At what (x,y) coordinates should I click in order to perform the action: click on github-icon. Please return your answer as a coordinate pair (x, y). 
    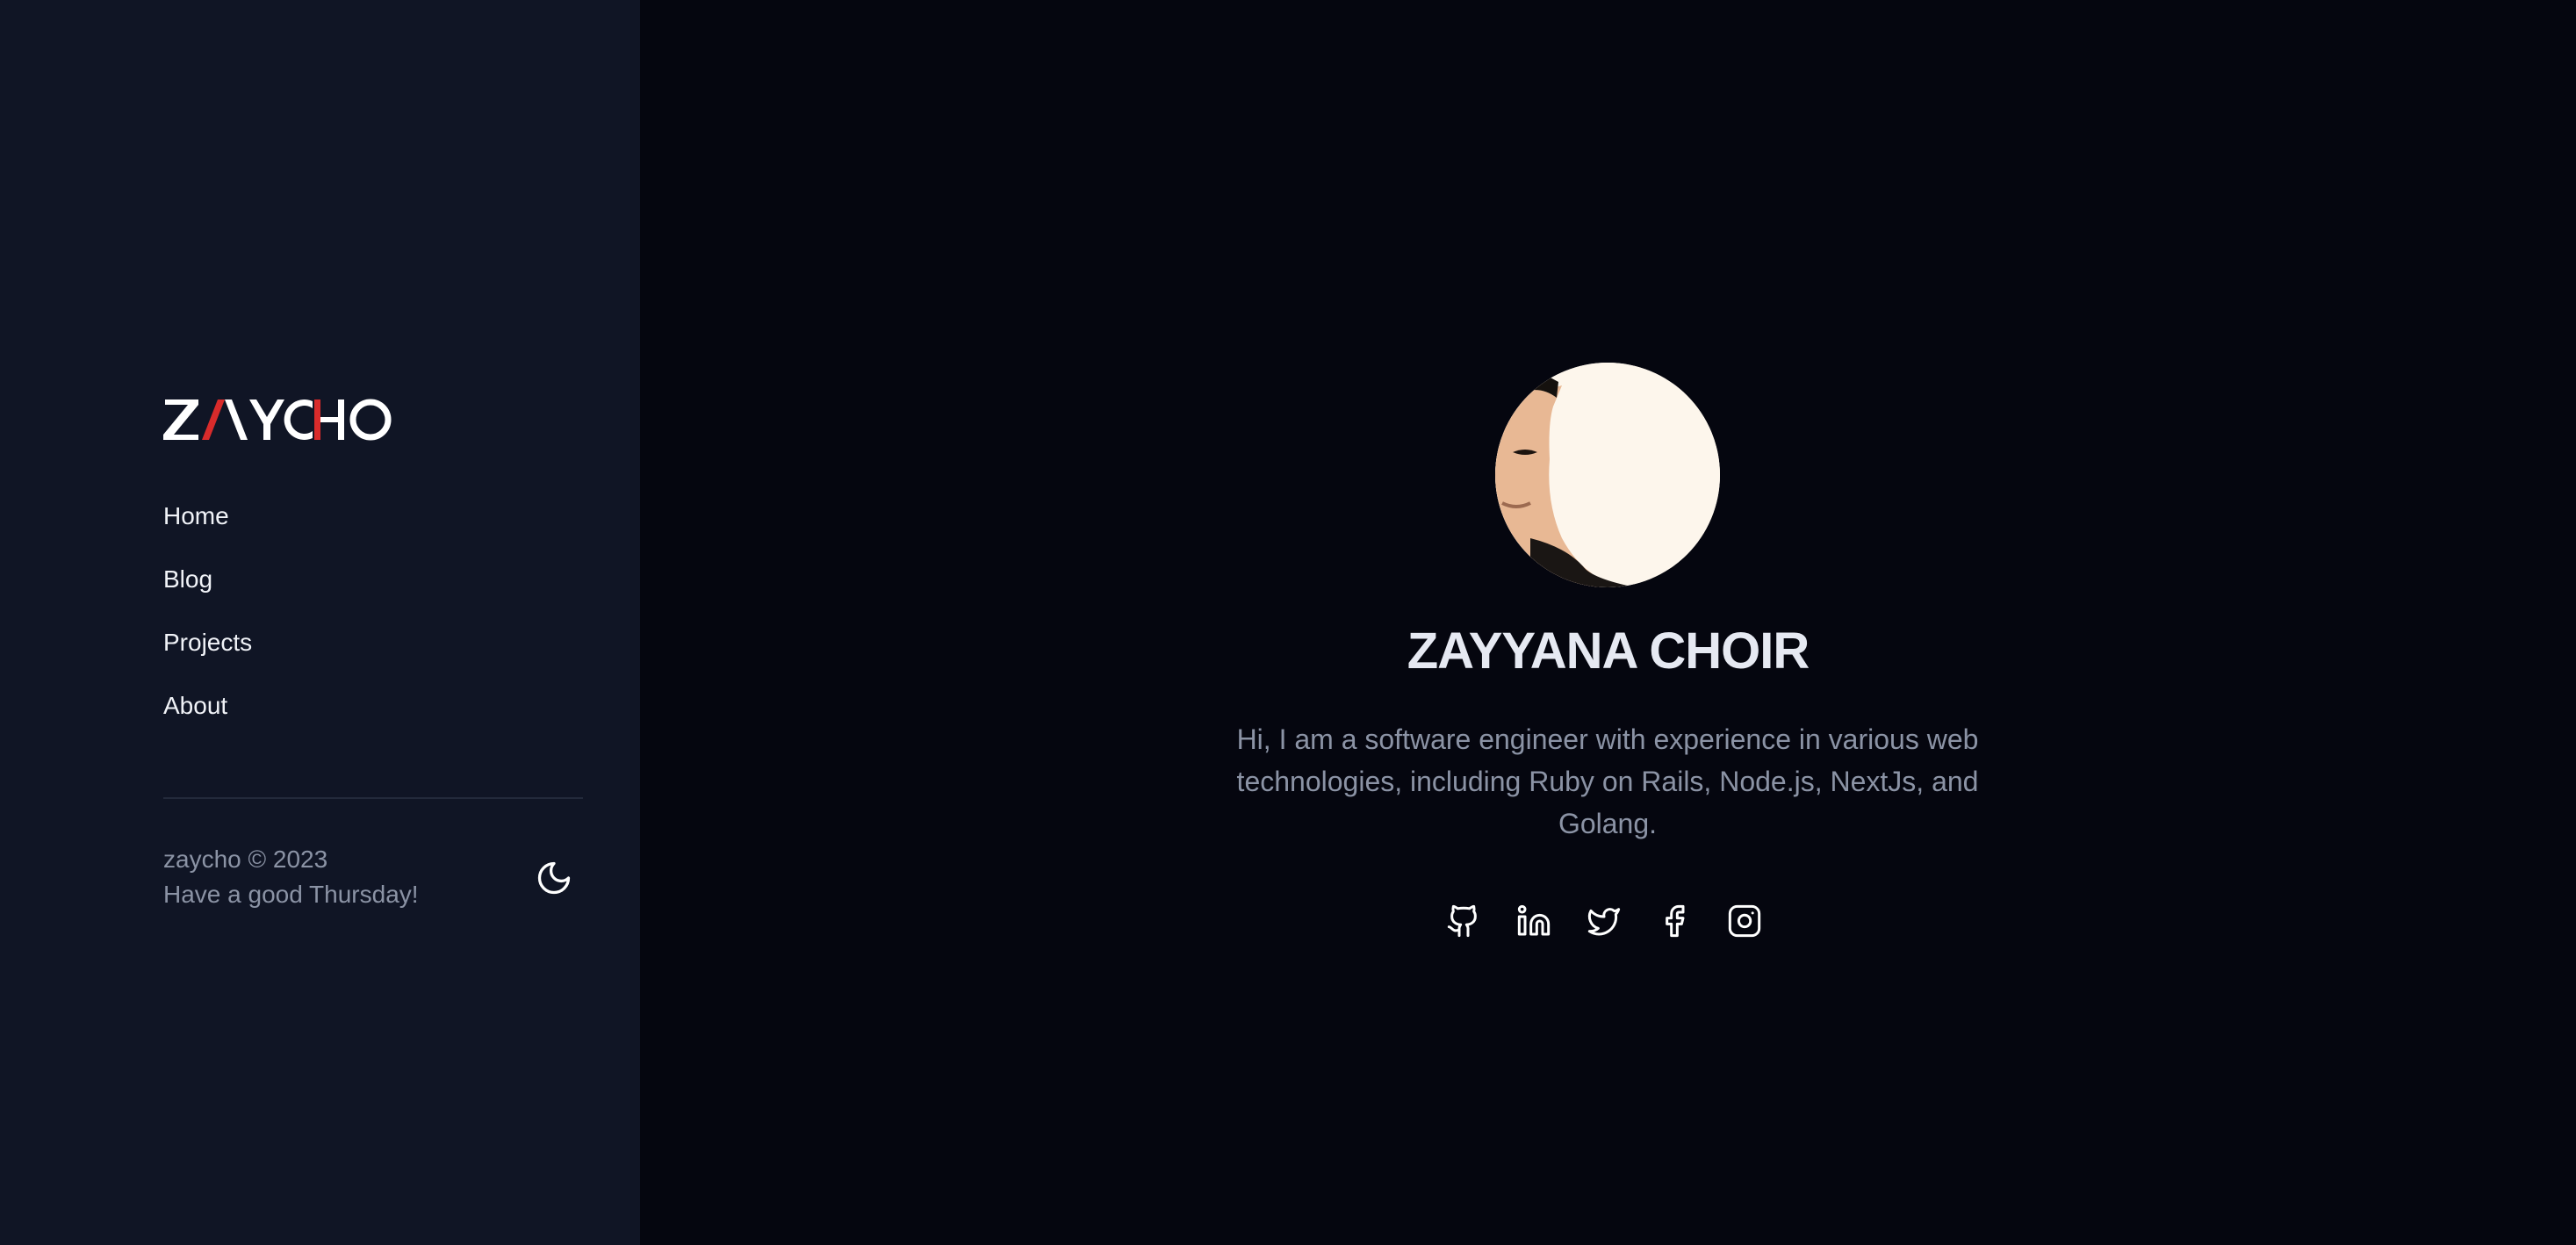
    Looking at the image, I should click on (1462, 921).